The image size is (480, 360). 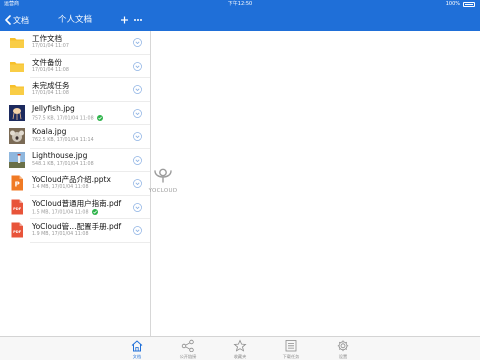 What do you see at coordinates (53, 108) in the screenshot?
I see `file-name: Jellyfish.jpg` at bounding box center [53, 108].